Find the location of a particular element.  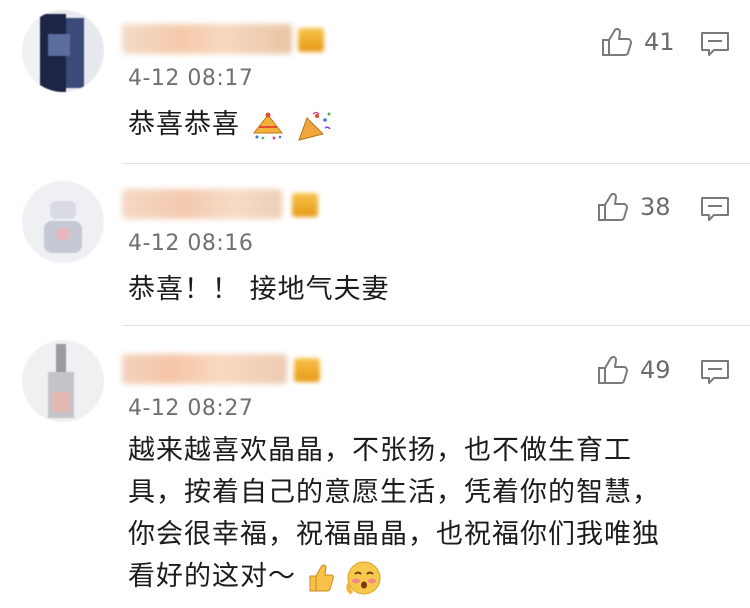

comment-timestamp: 4-12 08:16 is located at coordinates (191, 243).